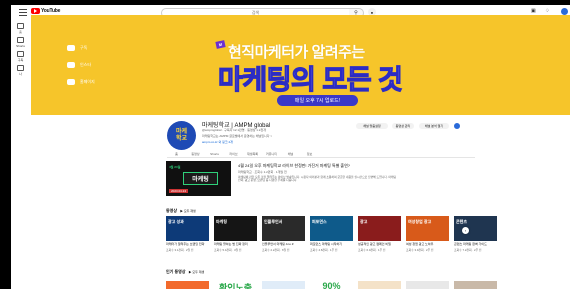 The width and height of the screenshot is (570, 289). Describe the element at coordinates (290, 153) in the screenshot. I see `tab-channels: 채널` at that location.